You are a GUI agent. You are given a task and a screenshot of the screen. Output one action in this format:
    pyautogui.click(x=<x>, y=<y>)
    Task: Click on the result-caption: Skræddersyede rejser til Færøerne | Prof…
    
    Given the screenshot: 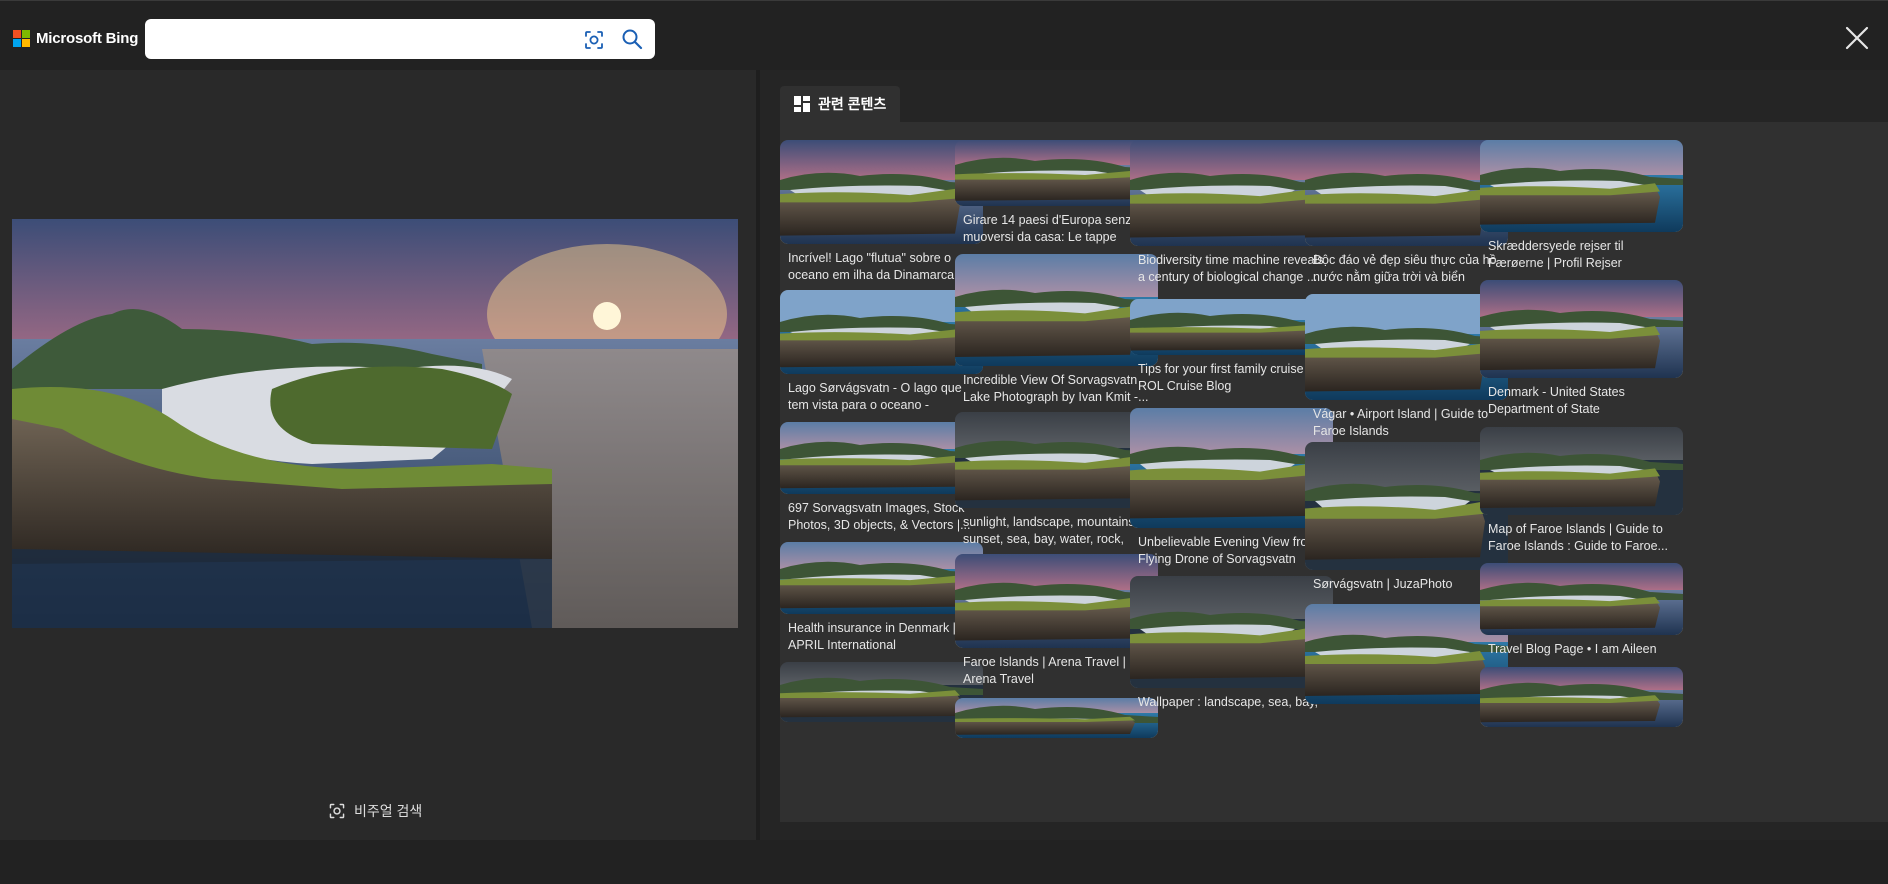 What is the action you would take?
    pyautogui.click(x=1581, y=255)
    